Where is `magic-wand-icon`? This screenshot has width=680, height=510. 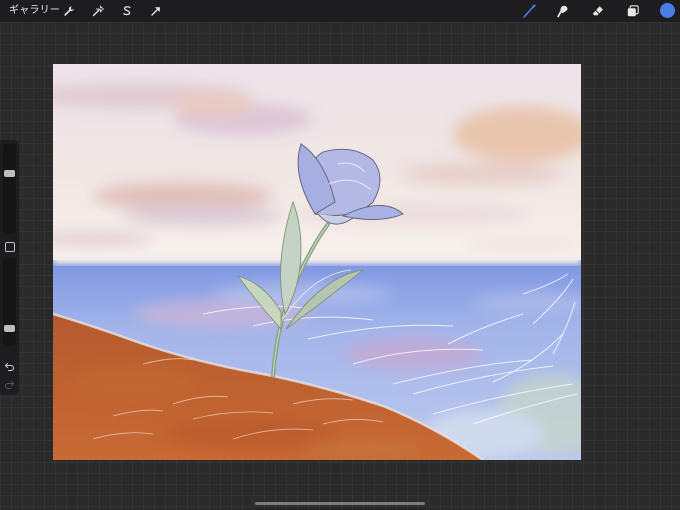 magic-wand-icon is located at coordinates (98, 11).